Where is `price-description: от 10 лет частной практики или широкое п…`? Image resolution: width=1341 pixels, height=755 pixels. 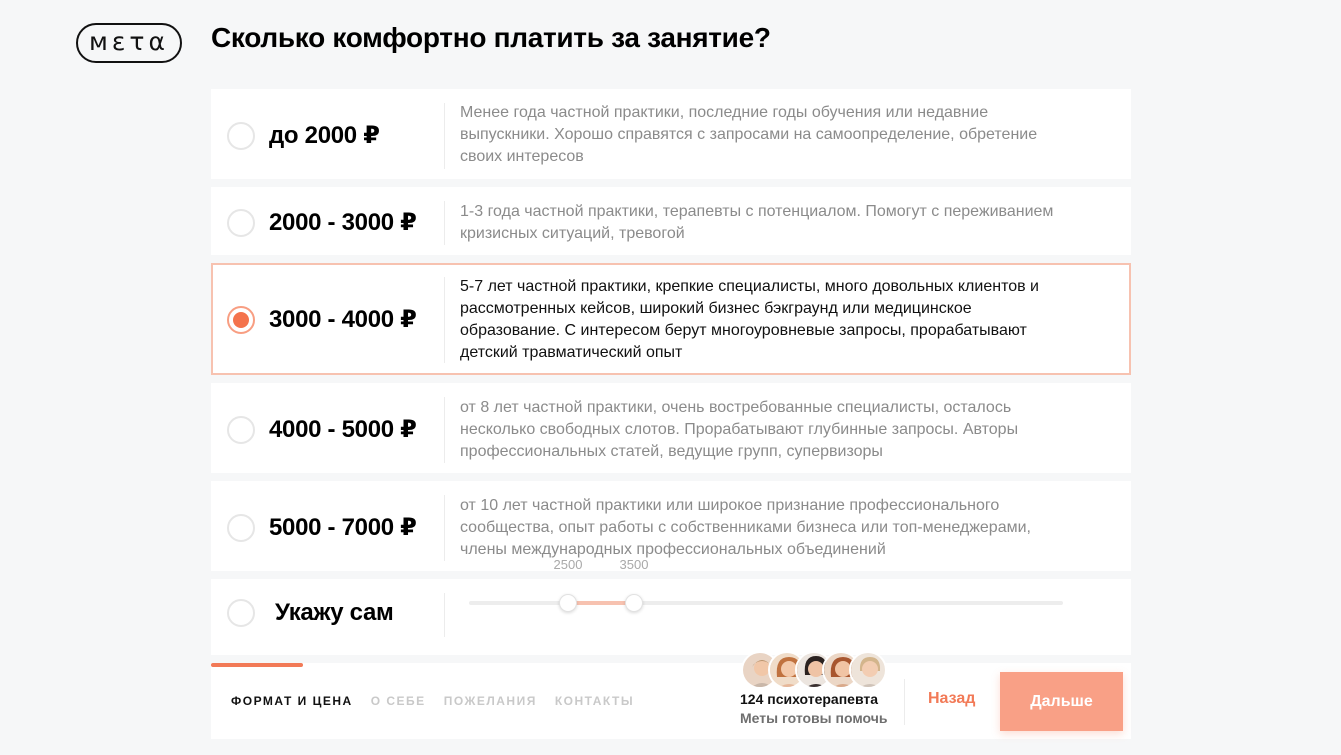 price-description: от 10 лет частной практики или широкое п… is located at coordinates (745, 527).